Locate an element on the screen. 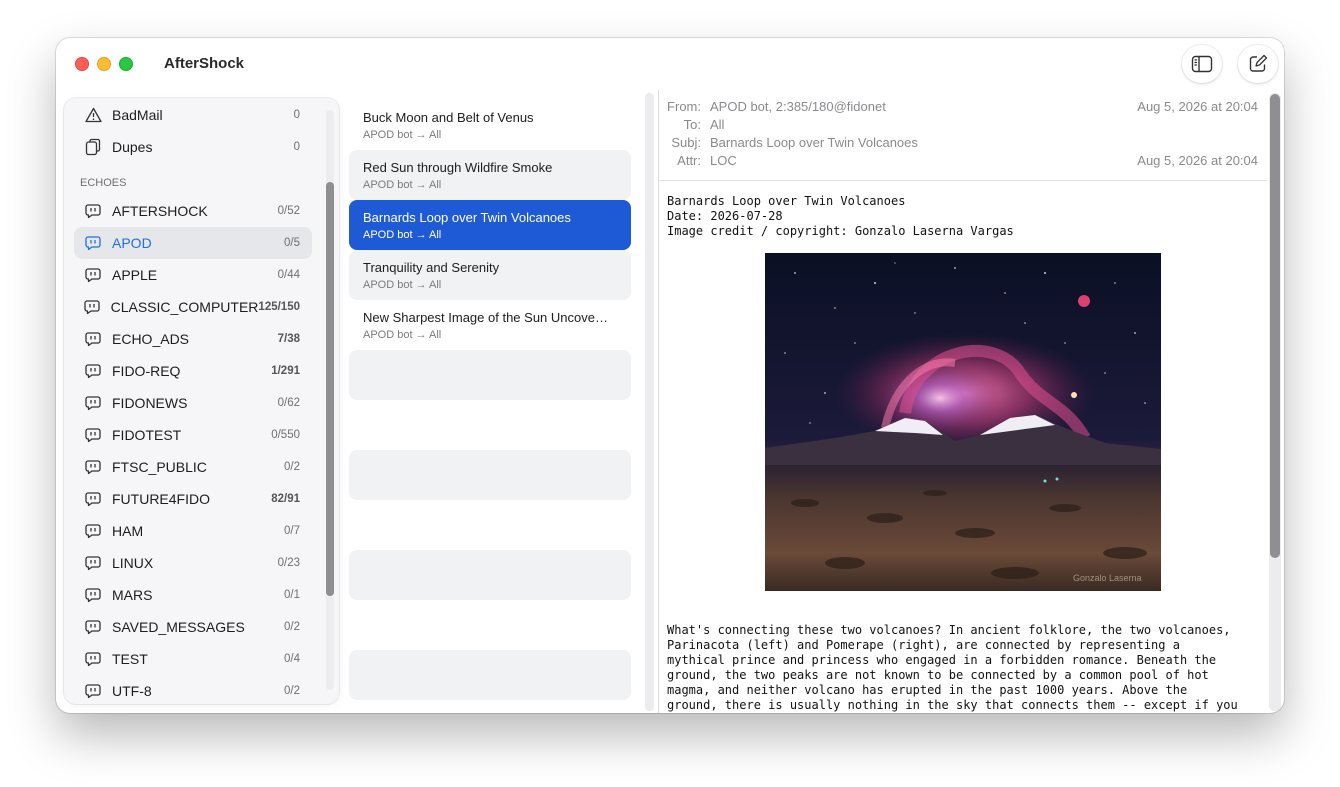  sidebar-item-count: 0/62 is located at coordinates (288, 403).